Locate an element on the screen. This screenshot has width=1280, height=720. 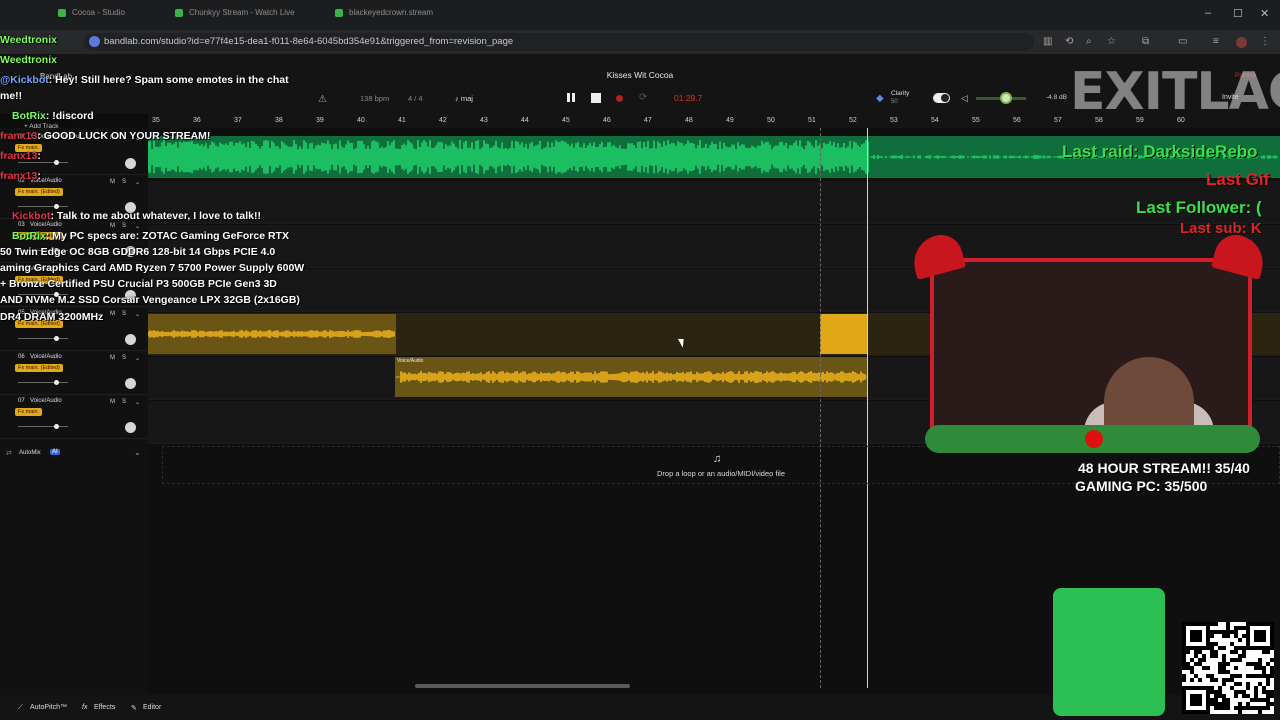
track-number: 06 is located at coordinates (21, 357).